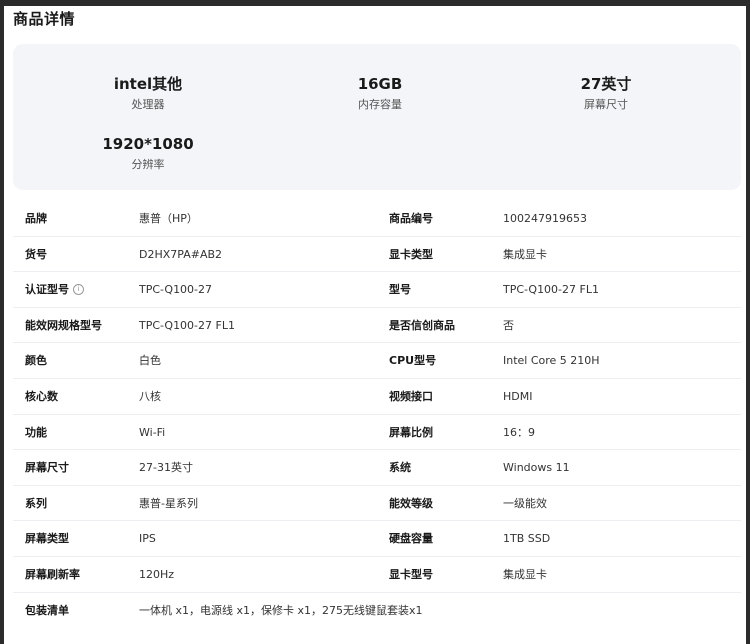 The height and width of the screenshot is (644, 750). Describe the element at coordinates (411, 396) in the screenshot. I see `spec-key: 视频接口` at that location.